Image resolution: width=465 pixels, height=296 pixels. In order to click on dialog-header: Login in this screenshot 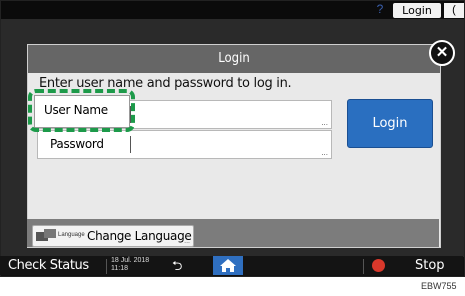, I will do `click(234, 59)`.